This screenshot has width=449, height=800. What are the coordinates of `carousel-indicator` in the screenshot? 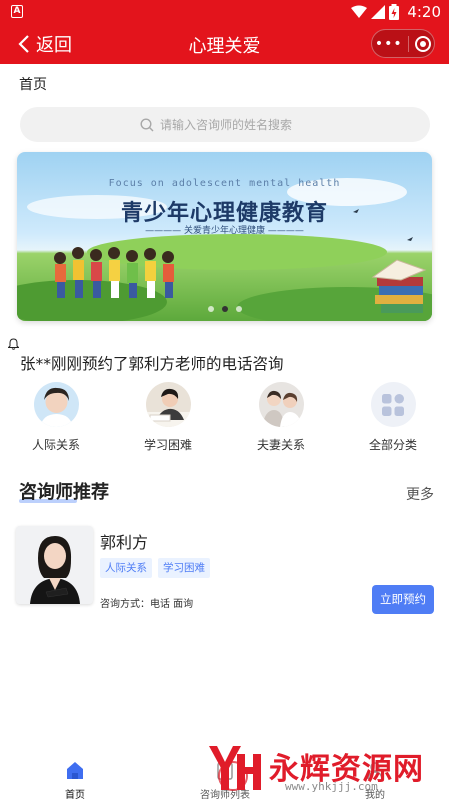 It's located at (224, 309).